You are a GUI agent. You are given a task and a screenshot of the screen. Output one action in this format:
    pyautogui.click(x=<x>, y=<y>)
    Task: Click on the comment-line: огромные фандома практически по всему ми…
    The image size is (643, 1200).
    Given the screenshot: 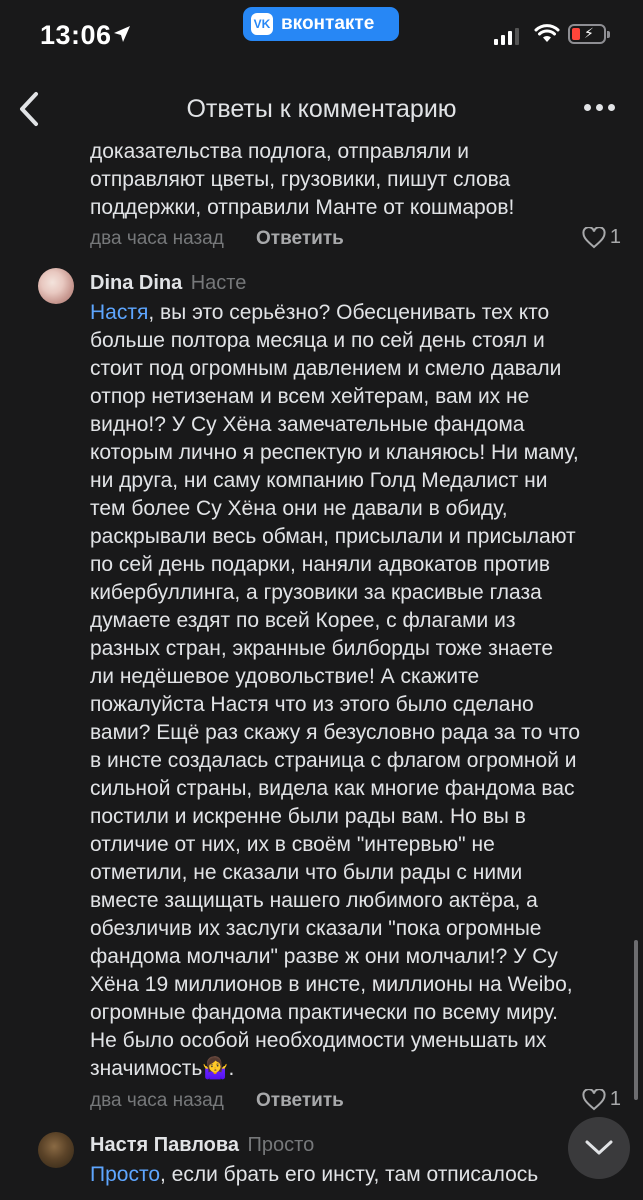 What is the action you would take?
    pyautogui.click(x=324, y=1012)
    